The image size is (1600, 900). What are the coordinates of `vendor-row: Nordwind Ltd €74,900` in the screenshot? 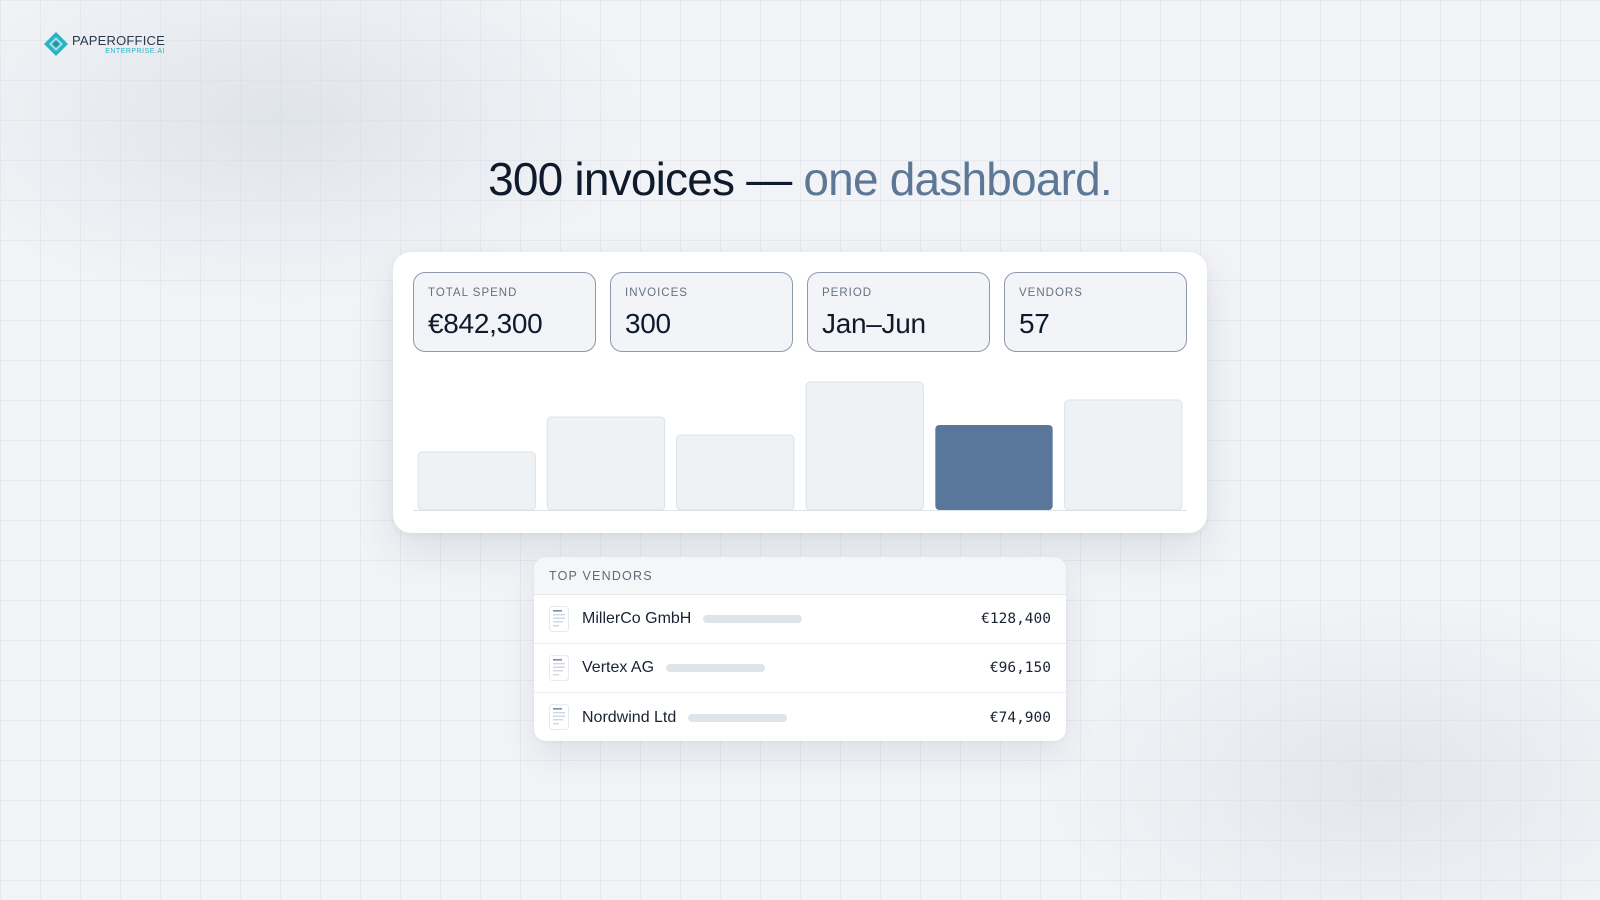 It's located at (800, 717).